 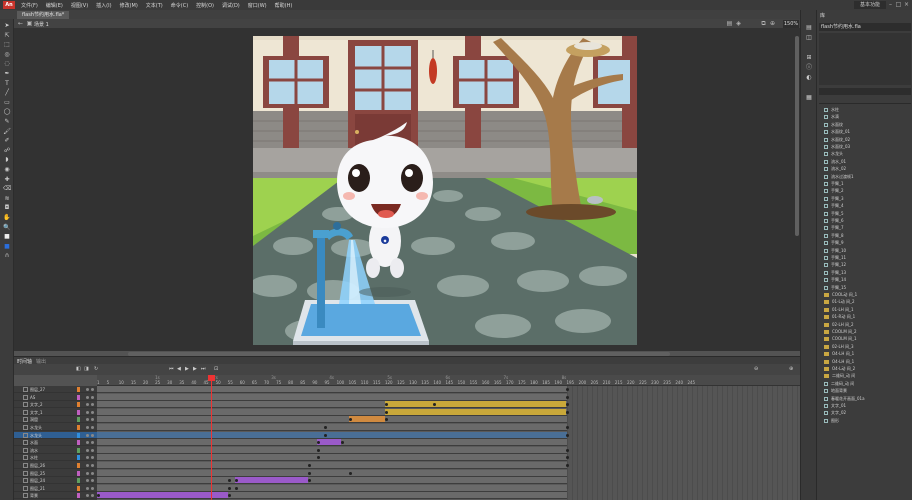 I want to click on layer-row: 背景, so click(x=55, y=496).